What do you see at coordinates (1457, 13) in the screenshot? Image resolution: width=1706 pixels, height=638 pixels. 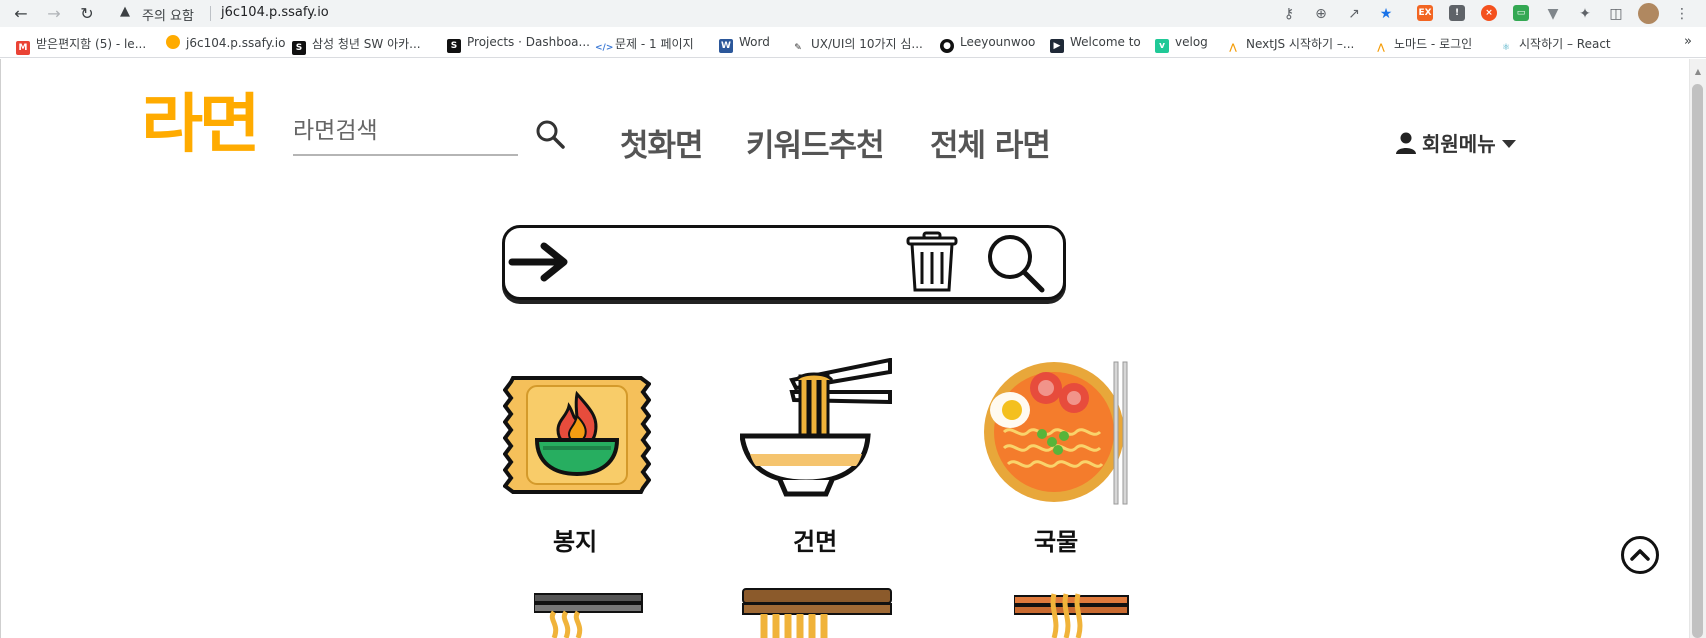 I see `extension-info-icon: !` at bounding box center [1457, 13].